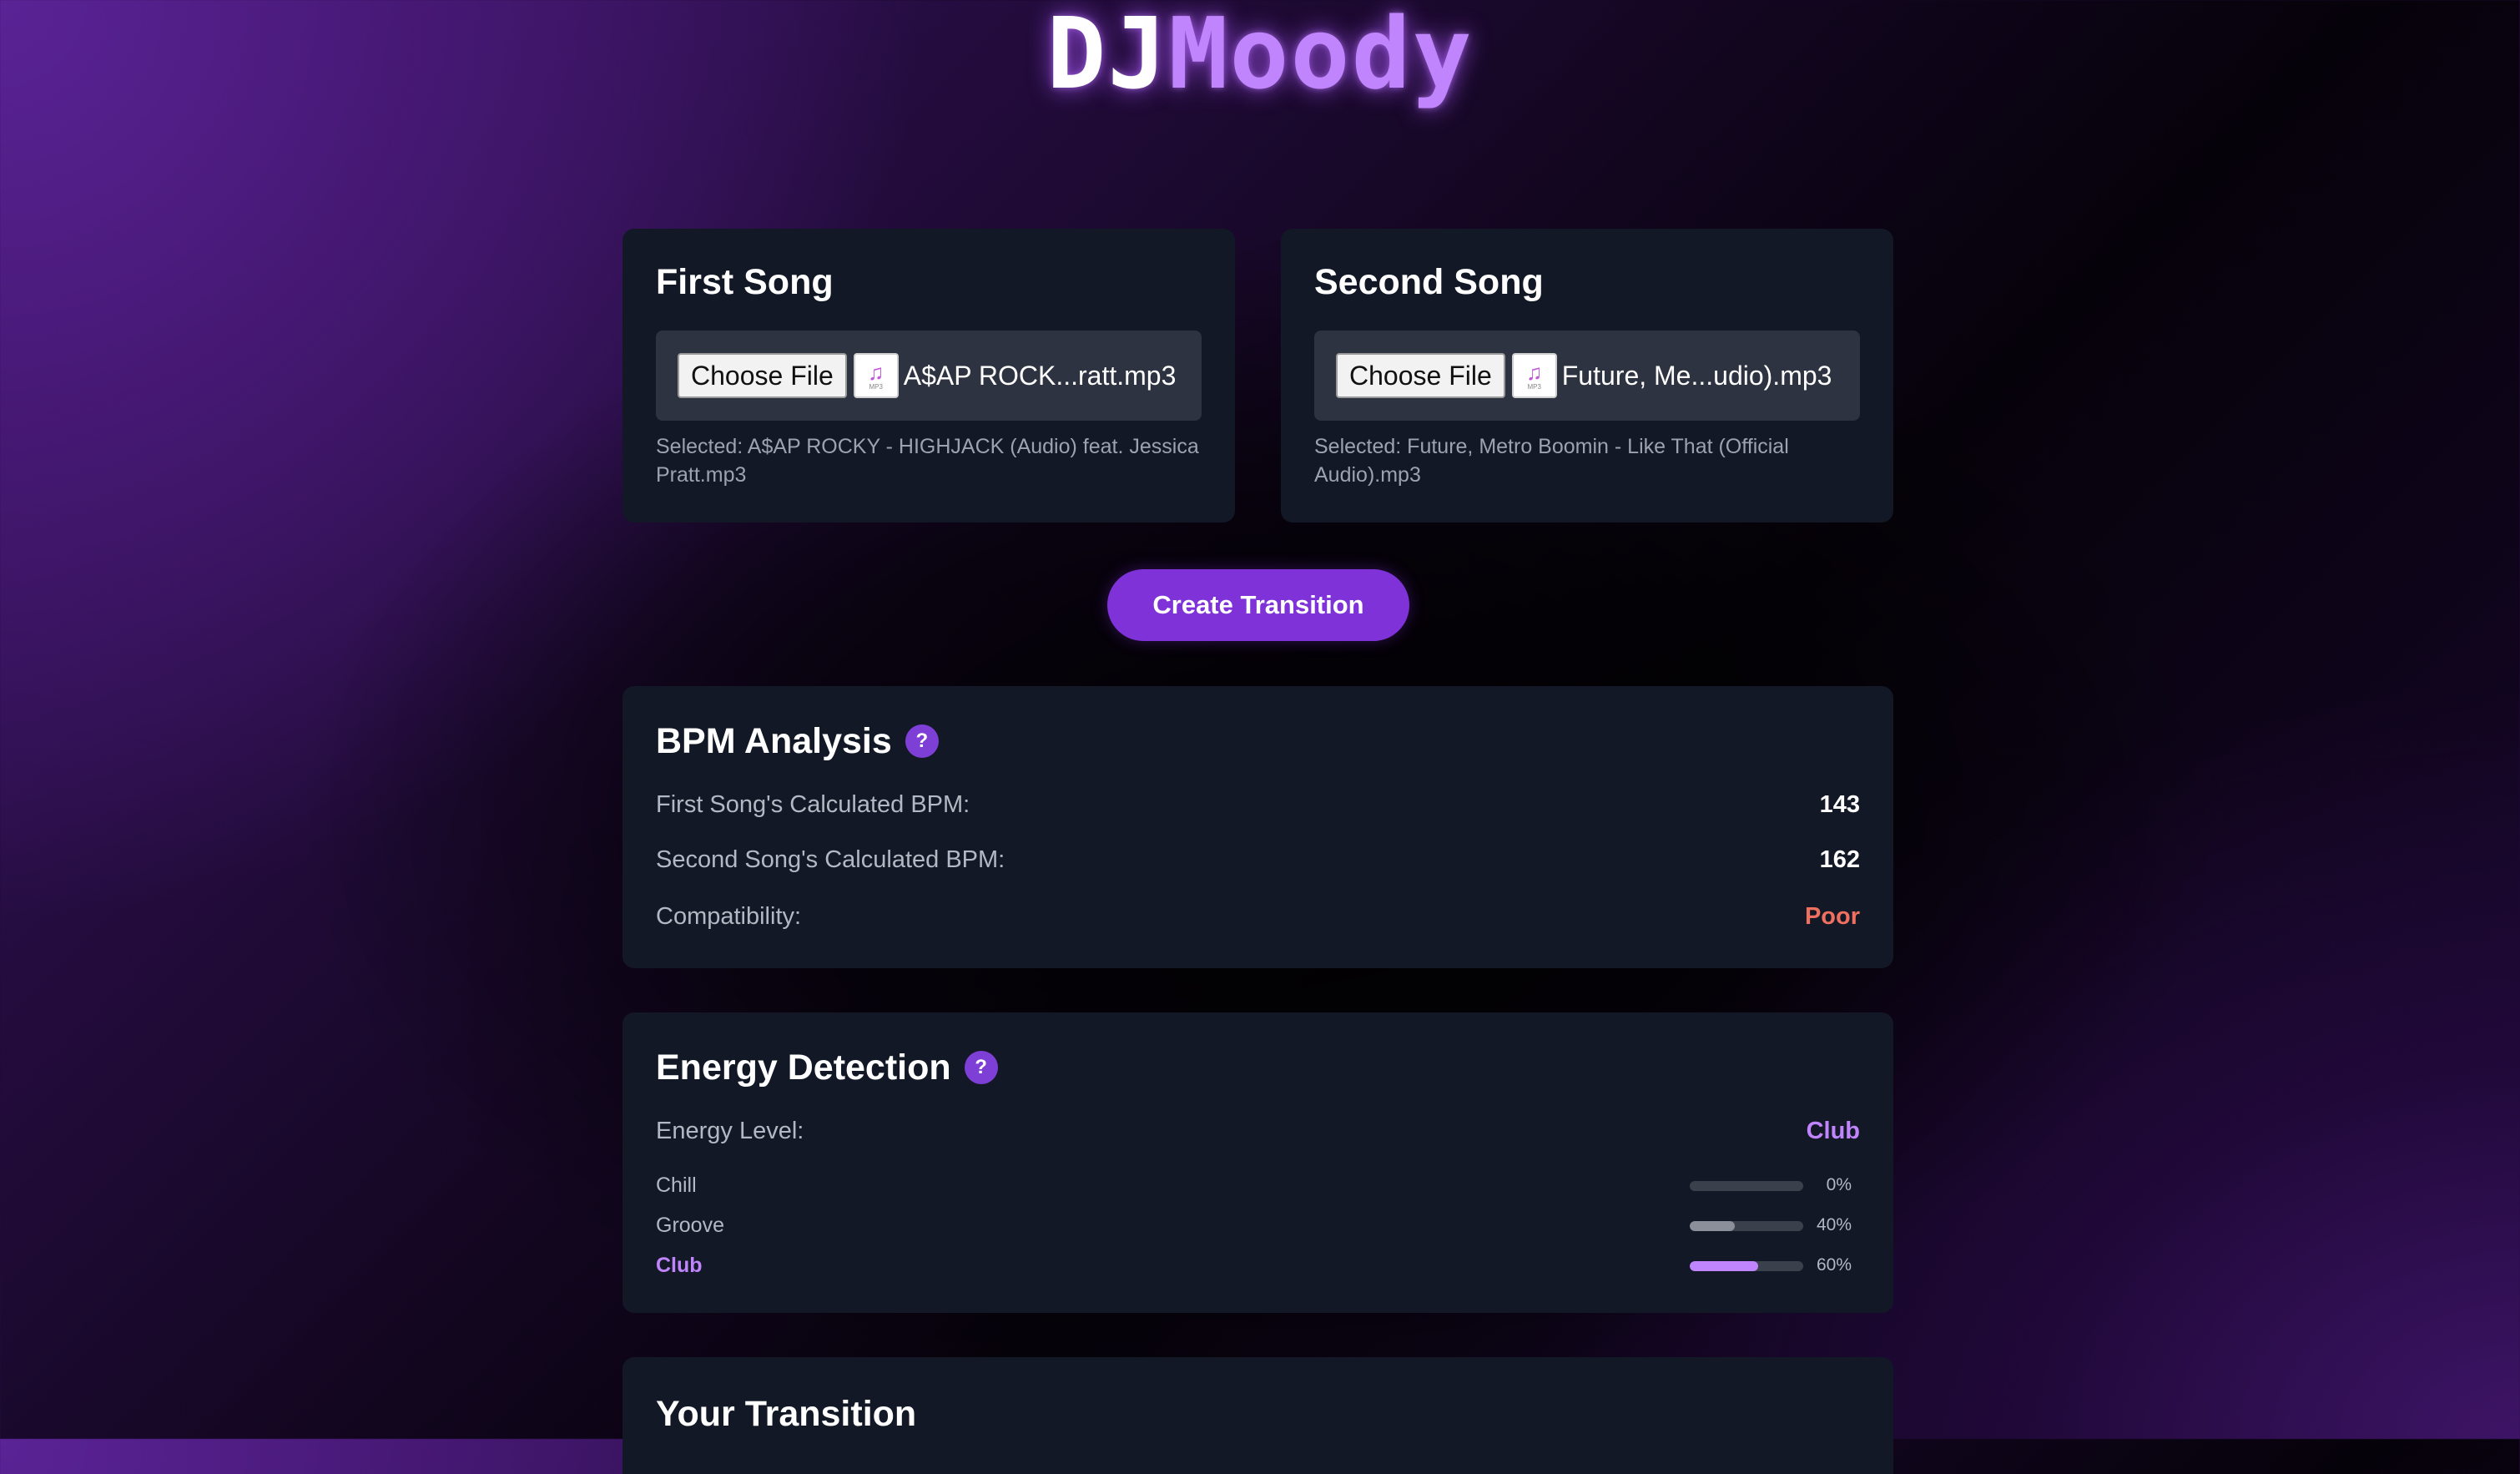 This screenshot has width=2520, height=1474. What do you see at coordinates (786, 1414) in the screenshot?
I see `your-transition-title: Your Transition` at bounding box center [786, 1414].